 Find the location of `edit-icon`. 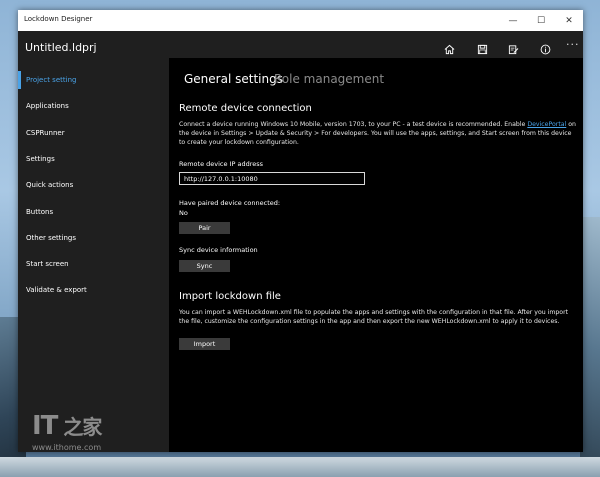

edit-icon is located at coordinates (513, 49).